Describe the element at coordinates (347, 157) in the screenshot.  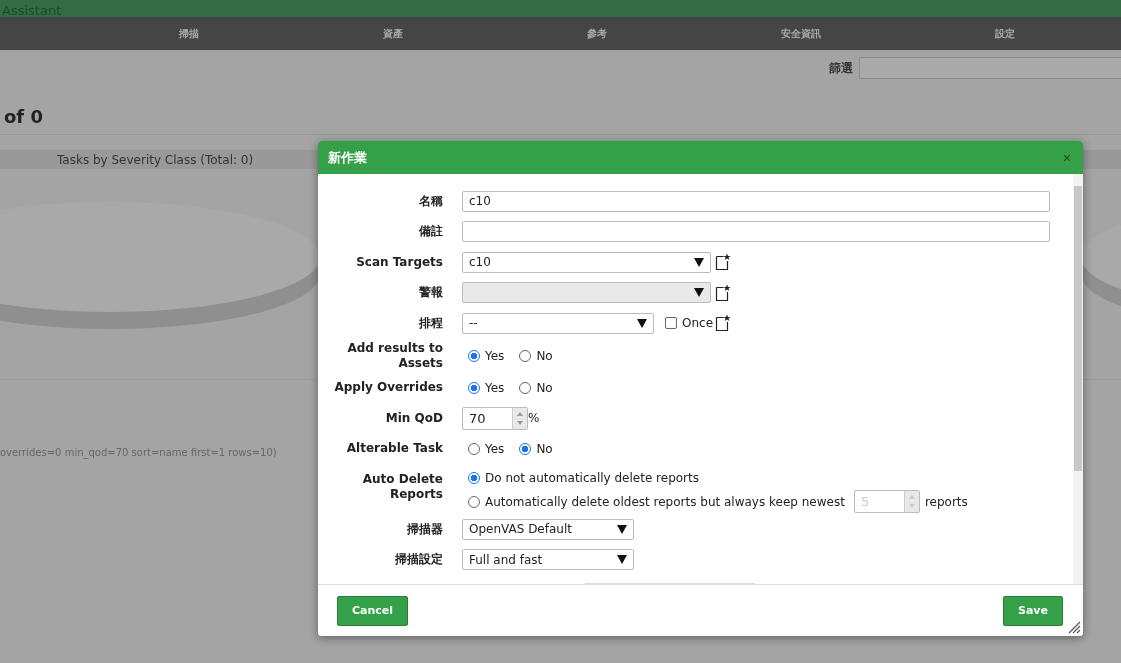
I see `dialog-title: 新作業` at that location.